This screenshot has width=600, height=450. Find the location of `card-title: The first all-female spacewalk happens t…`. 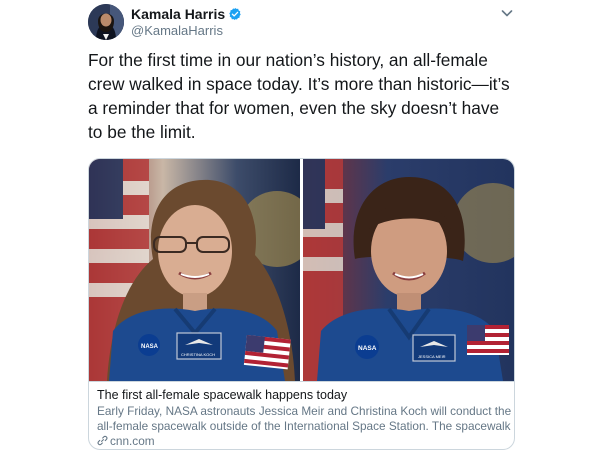

card-title: The first all-female spacewalk happens t… is located at coordinates (301, 395).